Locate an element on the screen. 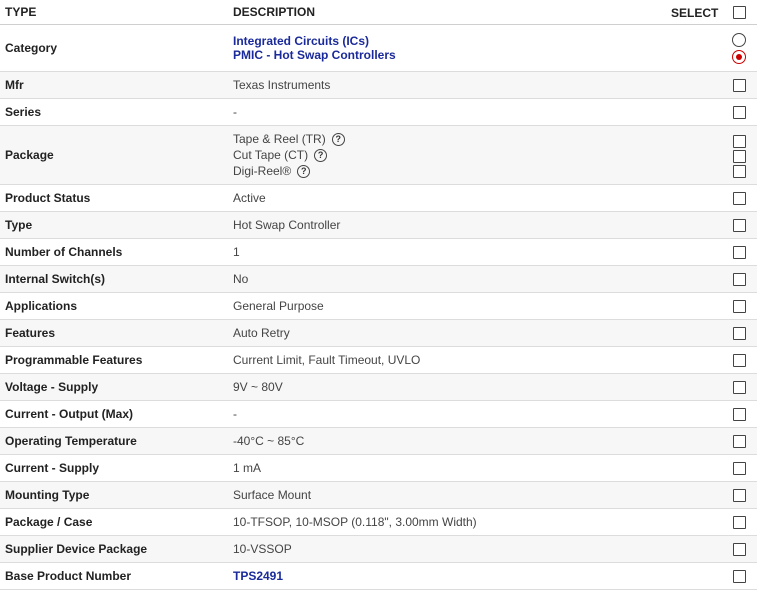  row-value: General Purpose is located at coordinates (278, 306).